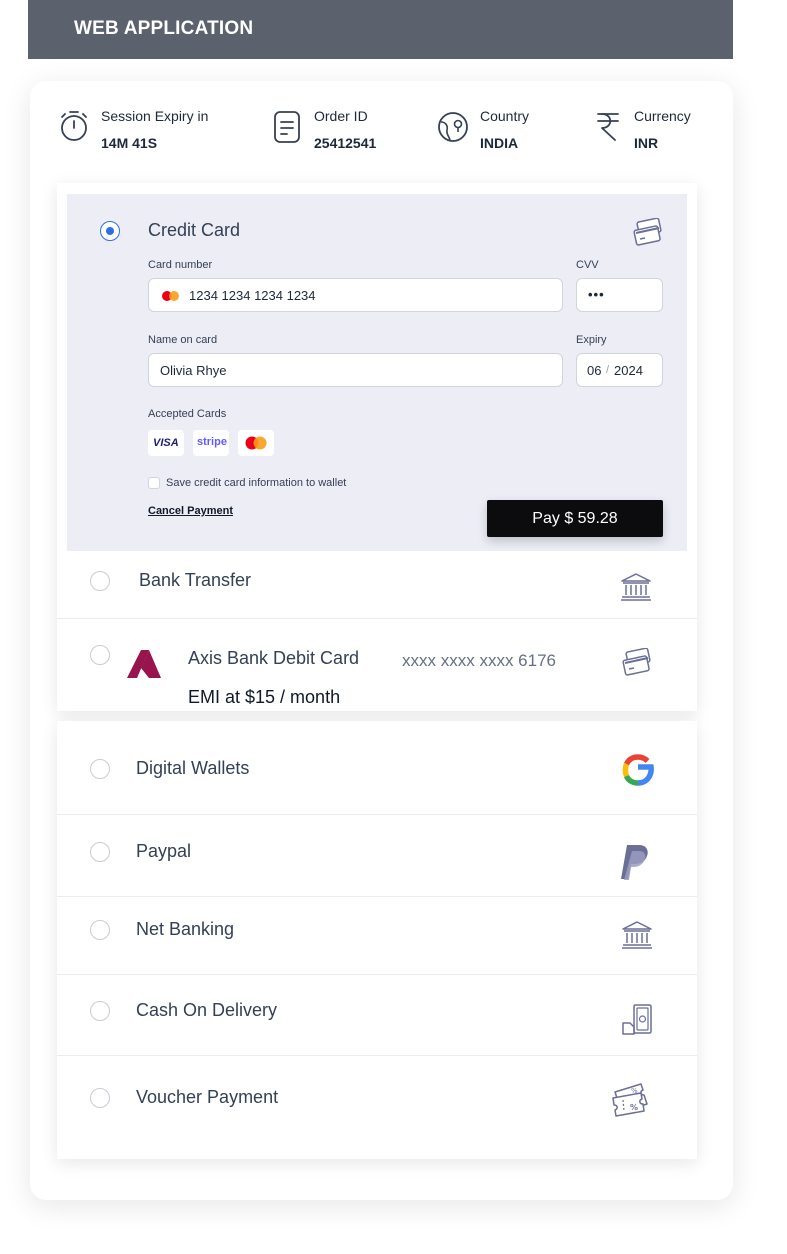 Image resolution: width=787 pixels, height=1254 pixels. Describe the element at coordinates (345, 143) in the screenshot. I see `order-value: 25412541` at that location.